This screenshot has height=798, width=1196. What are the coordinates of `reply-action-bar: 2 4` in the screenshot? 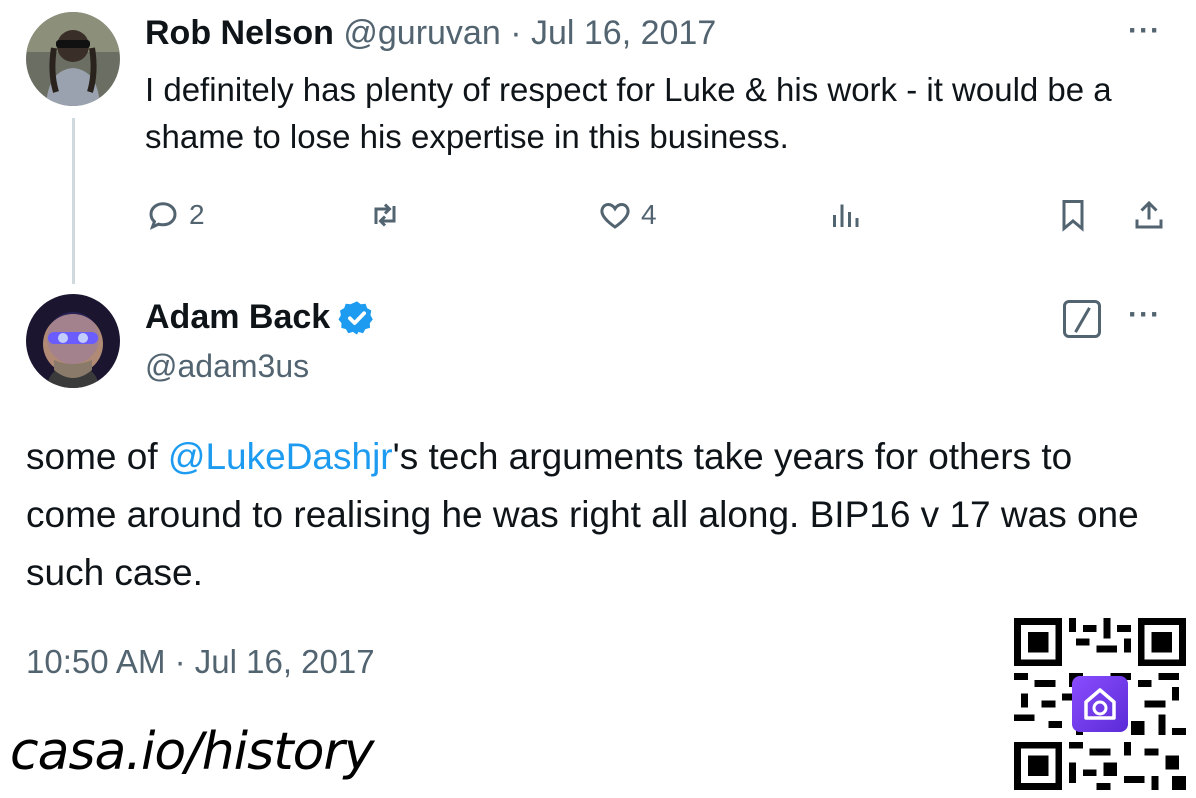 It's located at (660, 215).